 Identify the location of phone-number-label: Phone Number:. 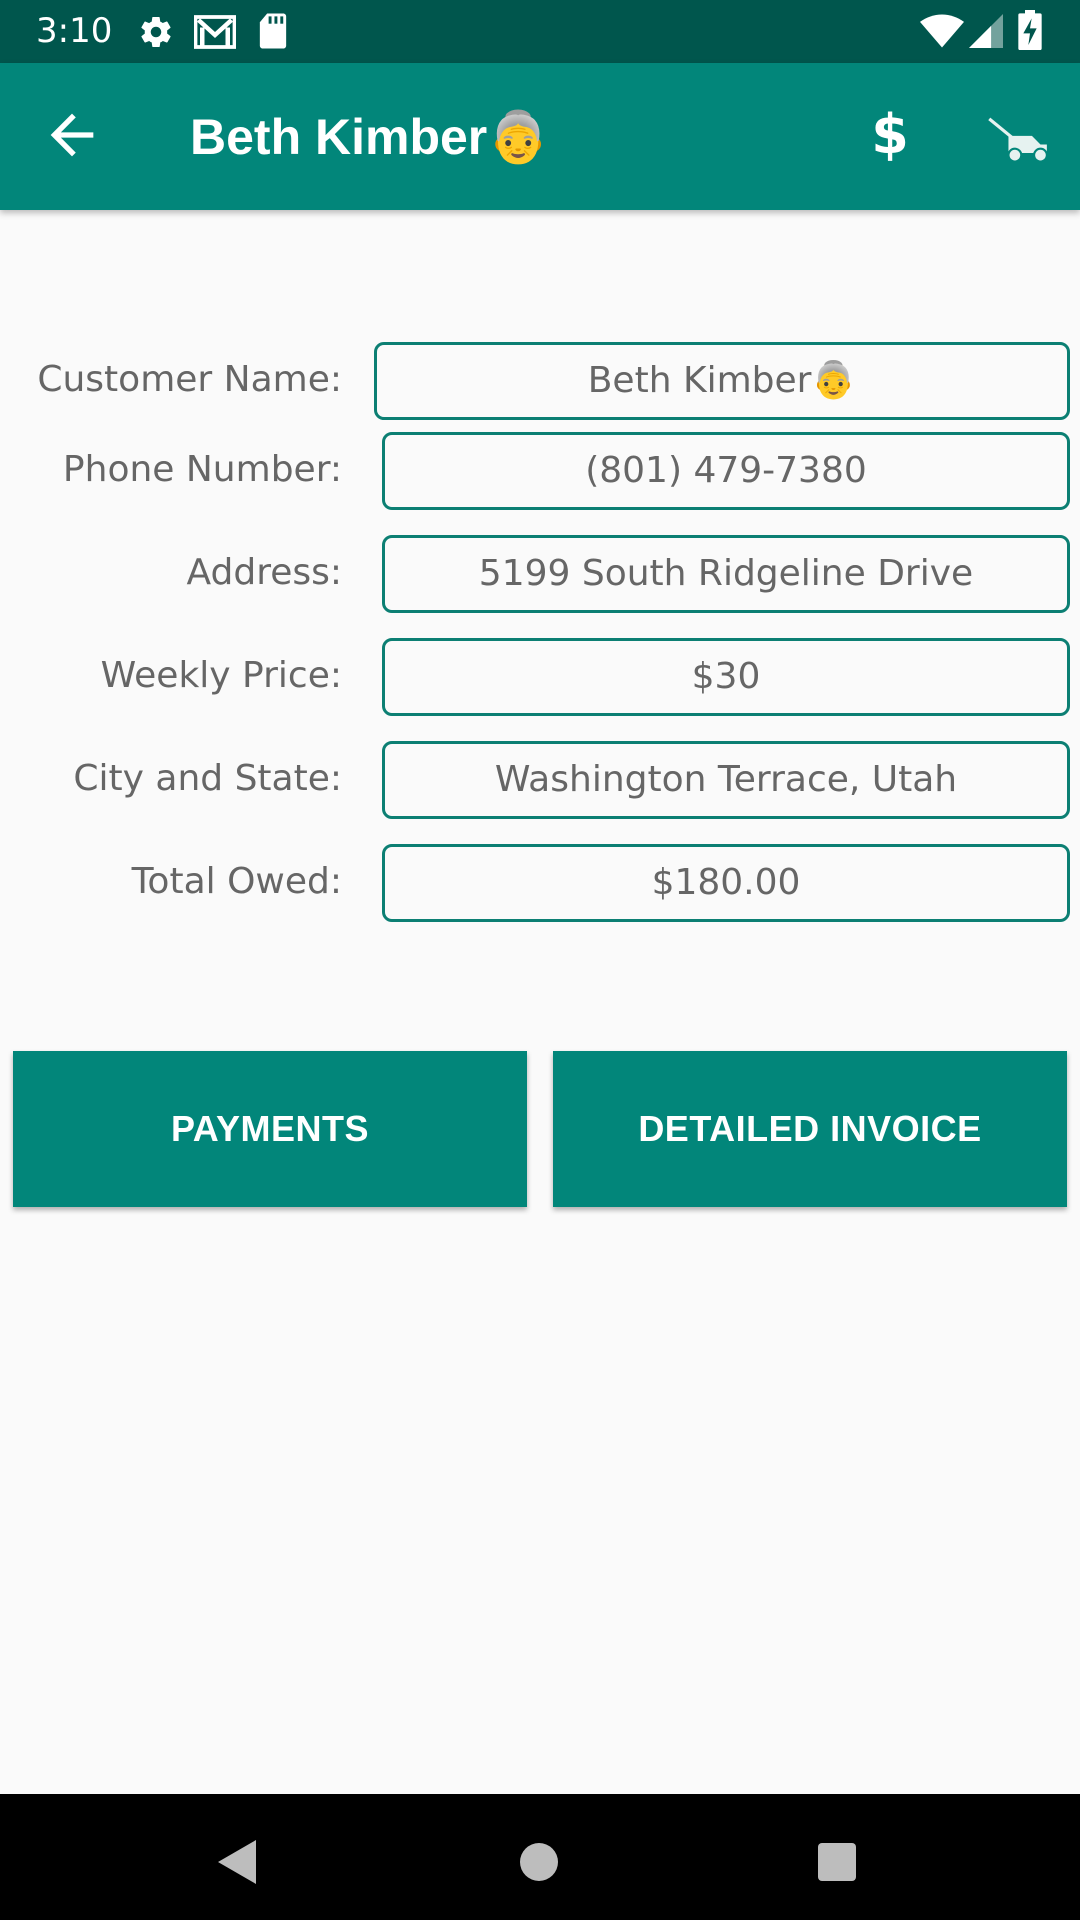
(202, 469).